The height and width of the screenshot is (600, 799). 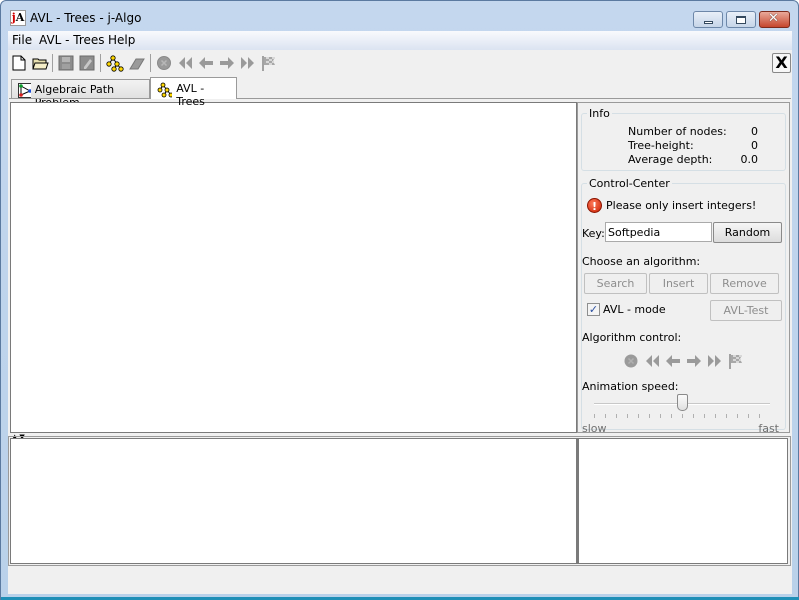 I want to click on open-folder-icon, so click(x=40, y=63).